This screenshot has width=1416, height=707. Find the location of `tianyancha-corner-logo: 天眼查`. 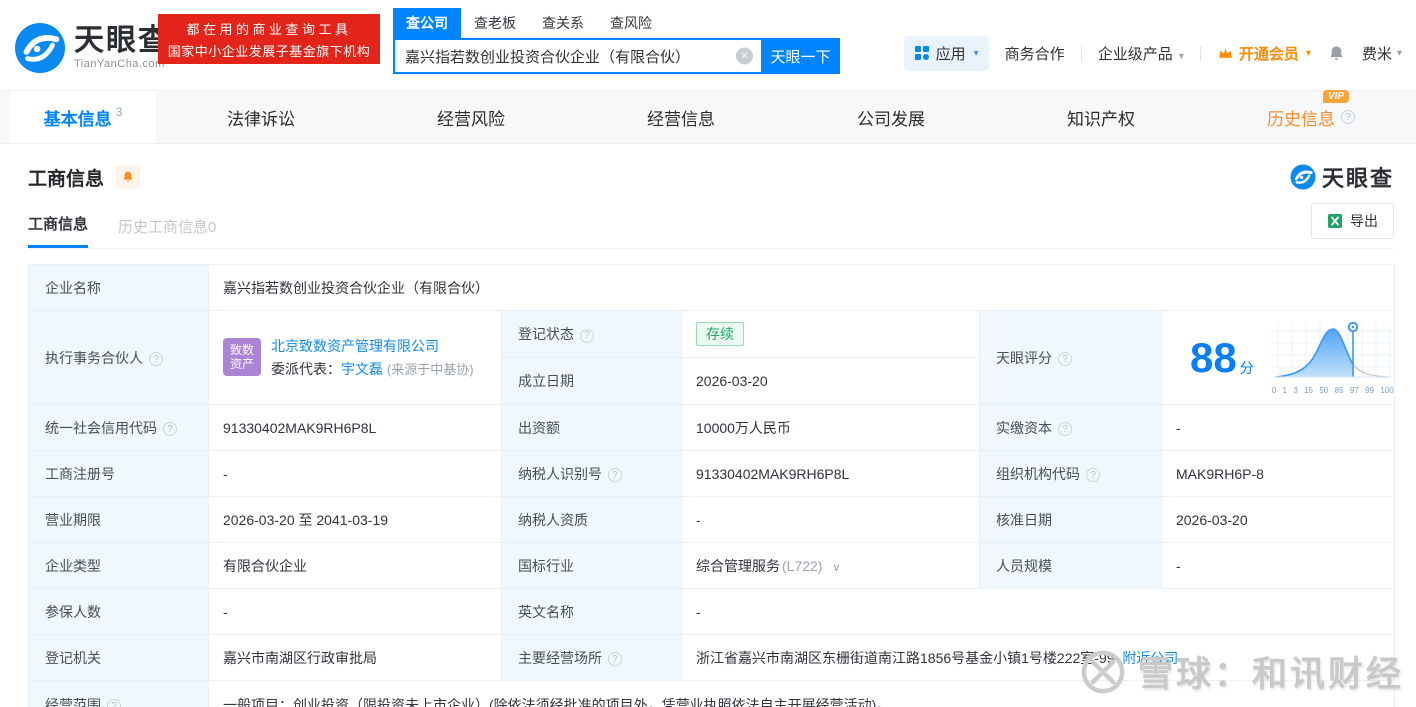

tianyancha-corner-logo: 天眼查 is located at coordinates (1342, 177).